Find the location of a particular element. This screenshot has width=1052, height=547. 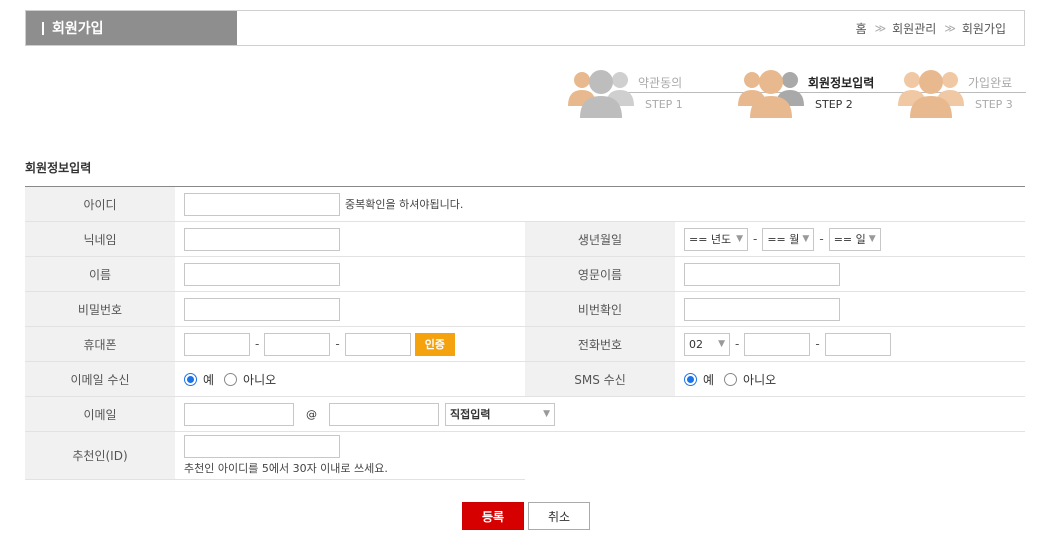

birth-field-cell: == 년도 ▼ - == 월 ▼ - == 일 ▼ is located at coordinates (850, 239).